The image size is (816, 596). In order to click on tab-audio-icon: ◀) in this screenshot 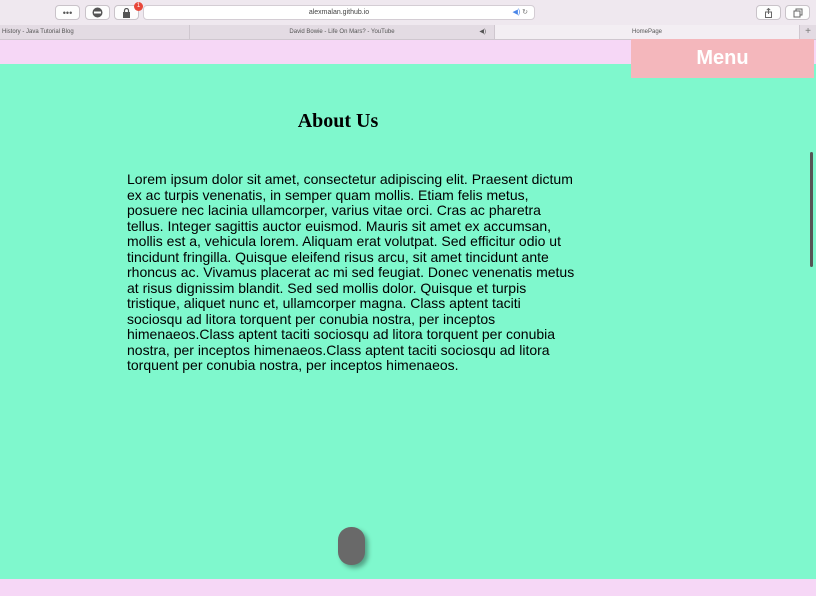, I will do `click(482, 32)`.